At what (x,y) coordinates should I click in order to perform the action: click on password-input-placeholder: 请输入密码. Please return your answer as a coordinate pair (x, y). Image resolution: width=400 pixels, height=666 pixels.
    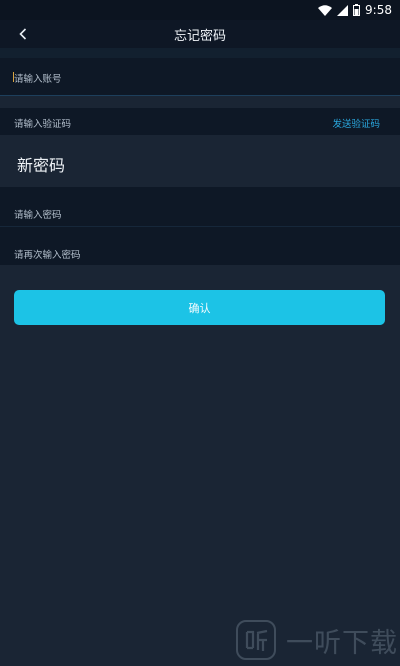
    Looking at the image, I should click on (38, 215).